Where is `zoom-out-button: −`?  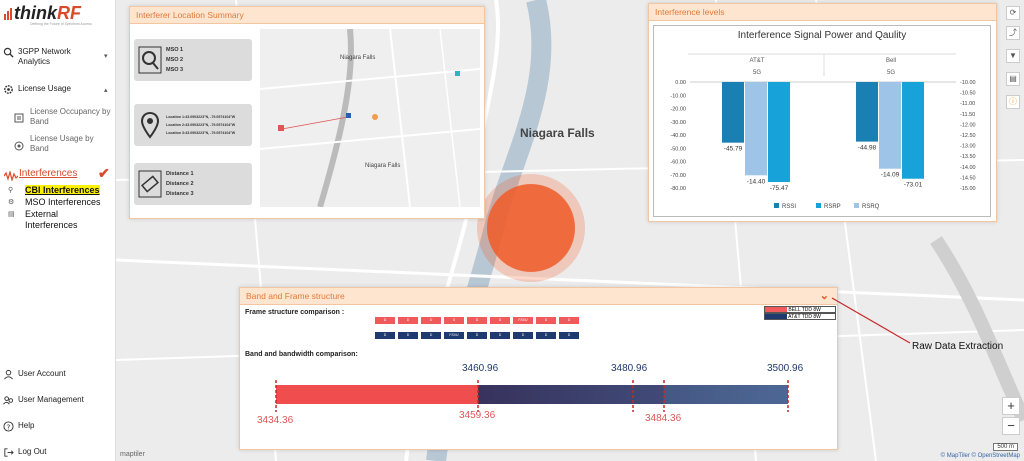 zoom-out-button: − is located at coordinates (1011, 426).